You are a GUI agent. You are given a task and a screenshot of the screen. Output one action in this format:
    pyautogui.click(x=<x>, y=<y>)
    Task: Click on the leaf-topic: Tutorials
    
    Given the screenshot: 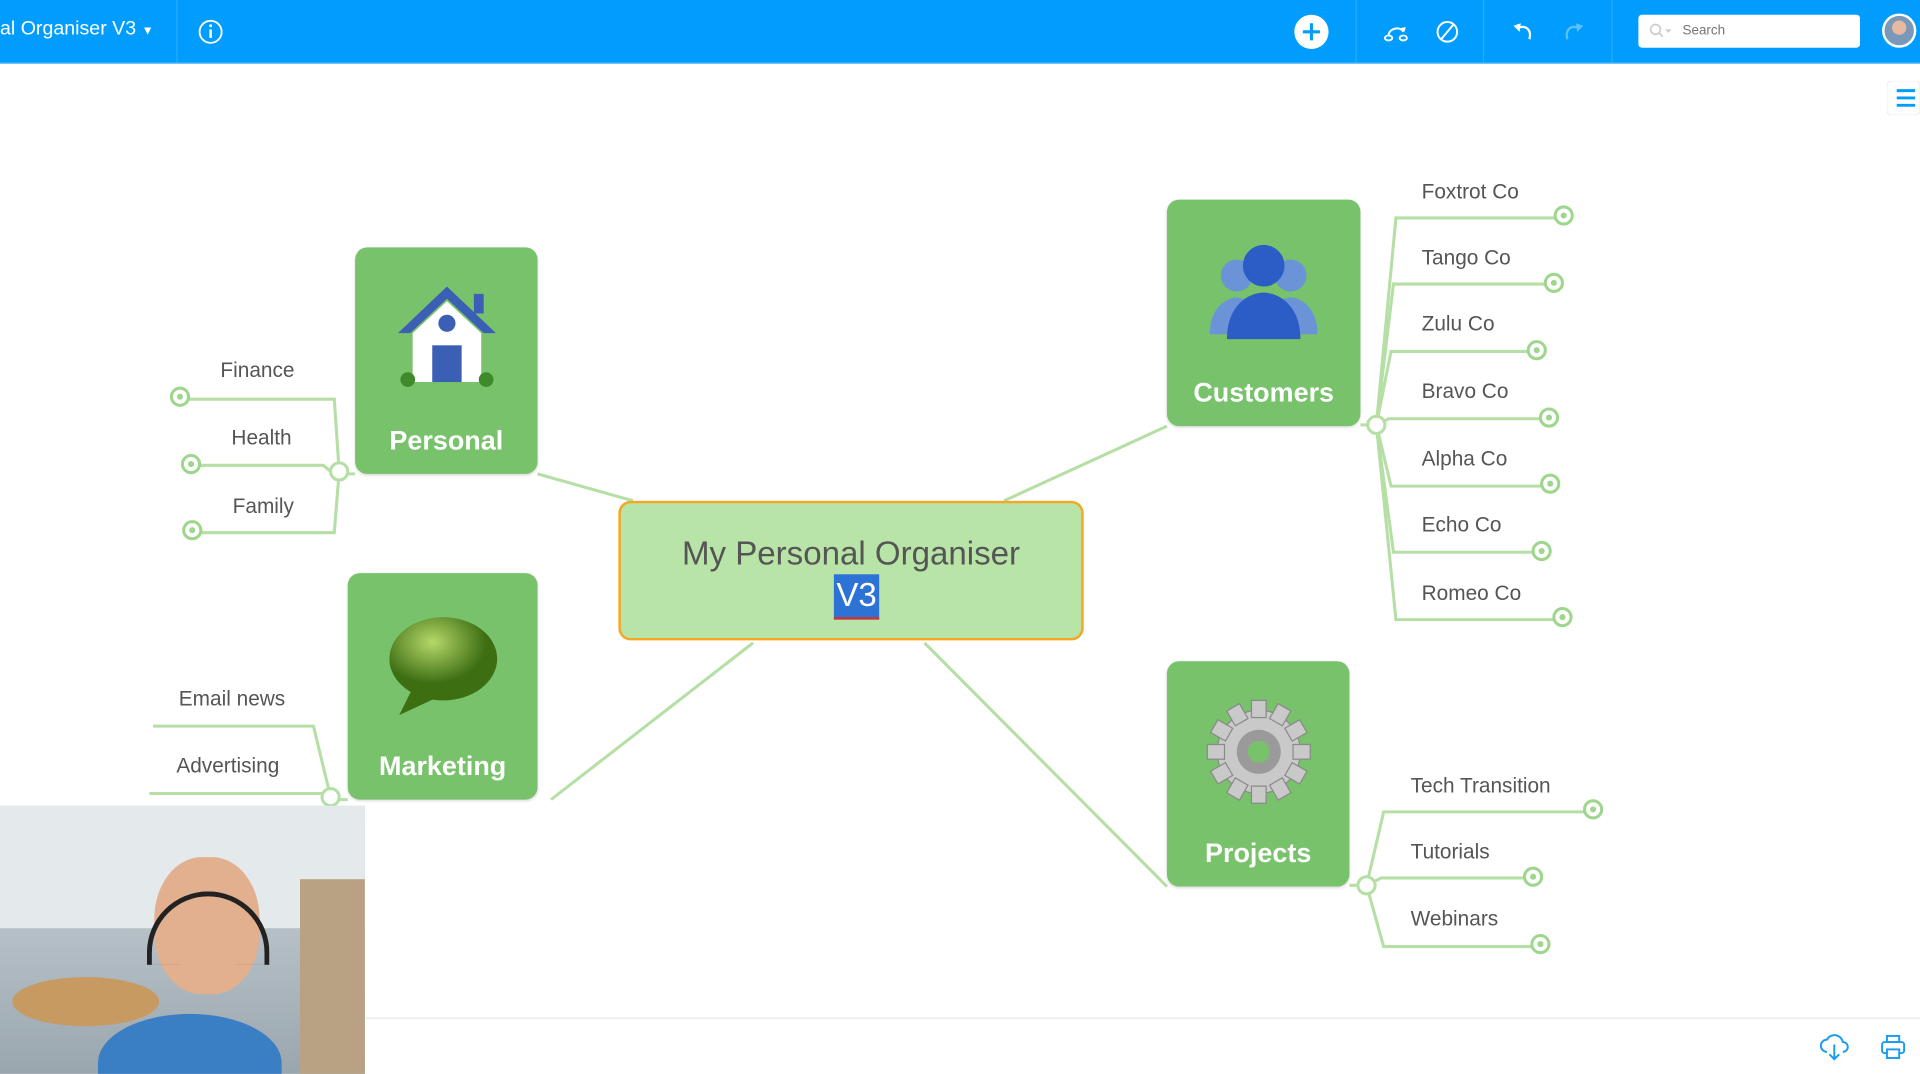 What is the action you would take?
    pyautogui.click(x=1450, y=852)
    